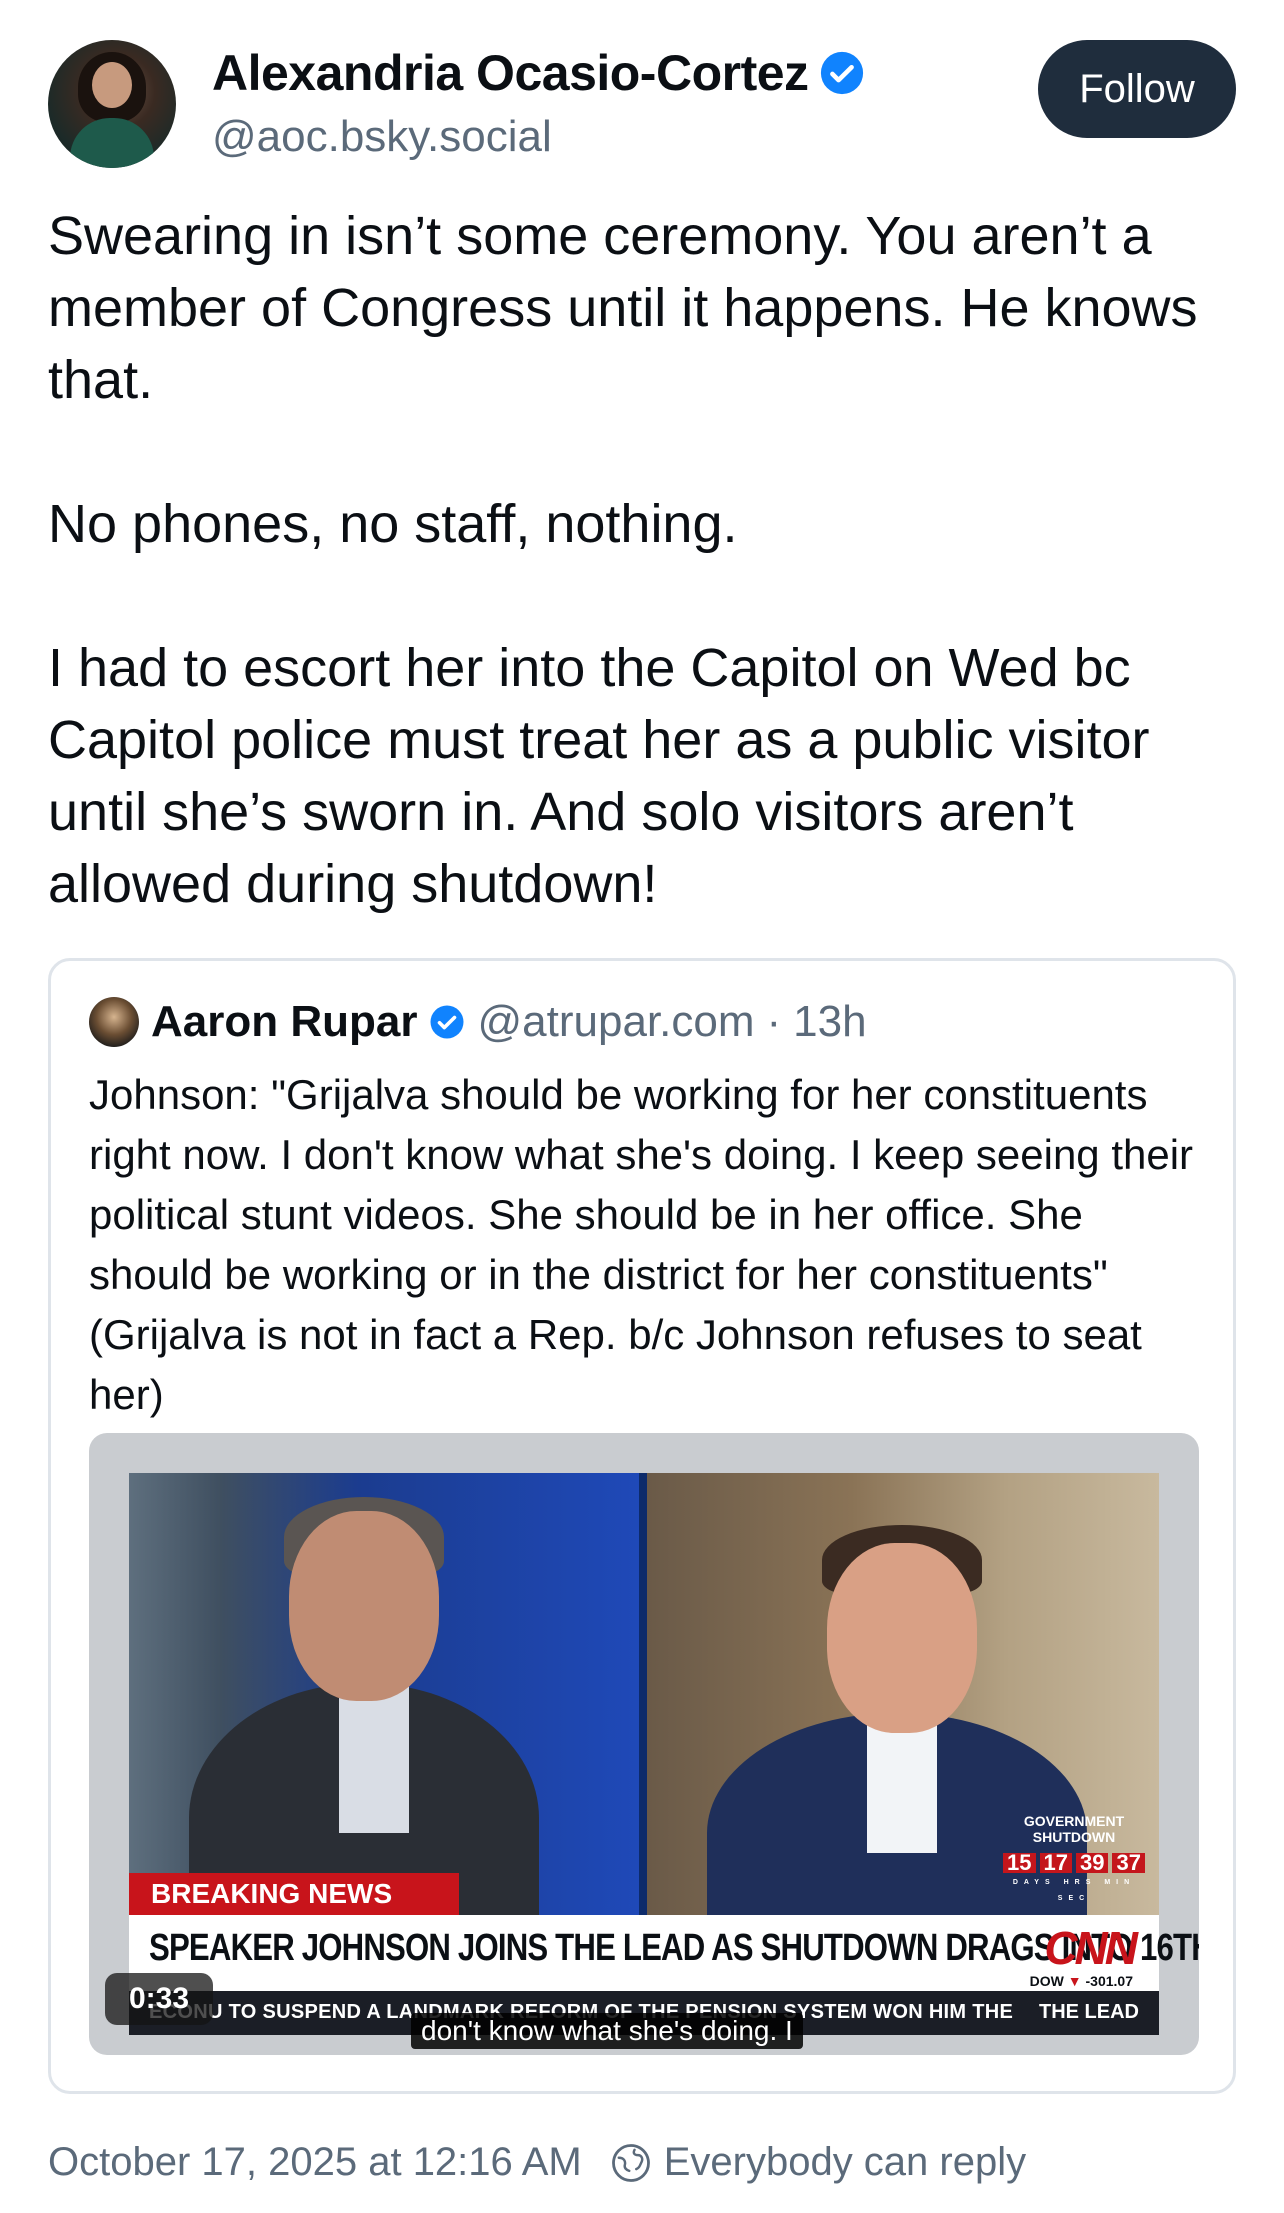 Image resolution: width=1284 pixels, height=2213 pixels. I want to click on quote-author-avatar, so click(114, 1022).